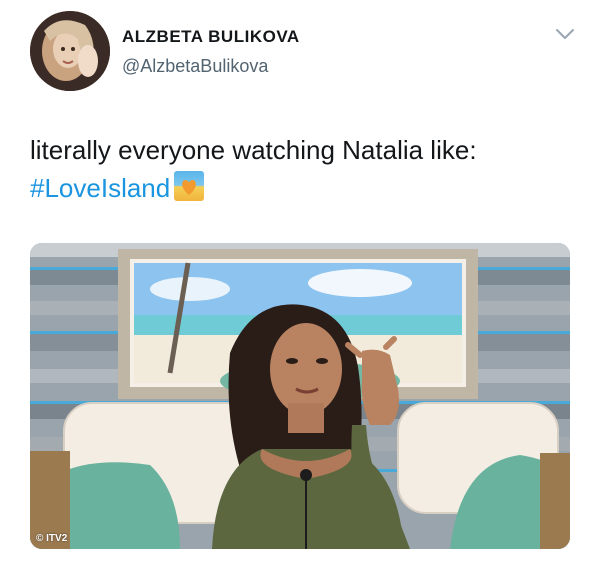 The height and width of the screenshot is (588, 600). What do you see at coordinates (100, 188) in the screenshot?
I see `hashtag-link: #LoveIsland` at bounding box center [100, 188].